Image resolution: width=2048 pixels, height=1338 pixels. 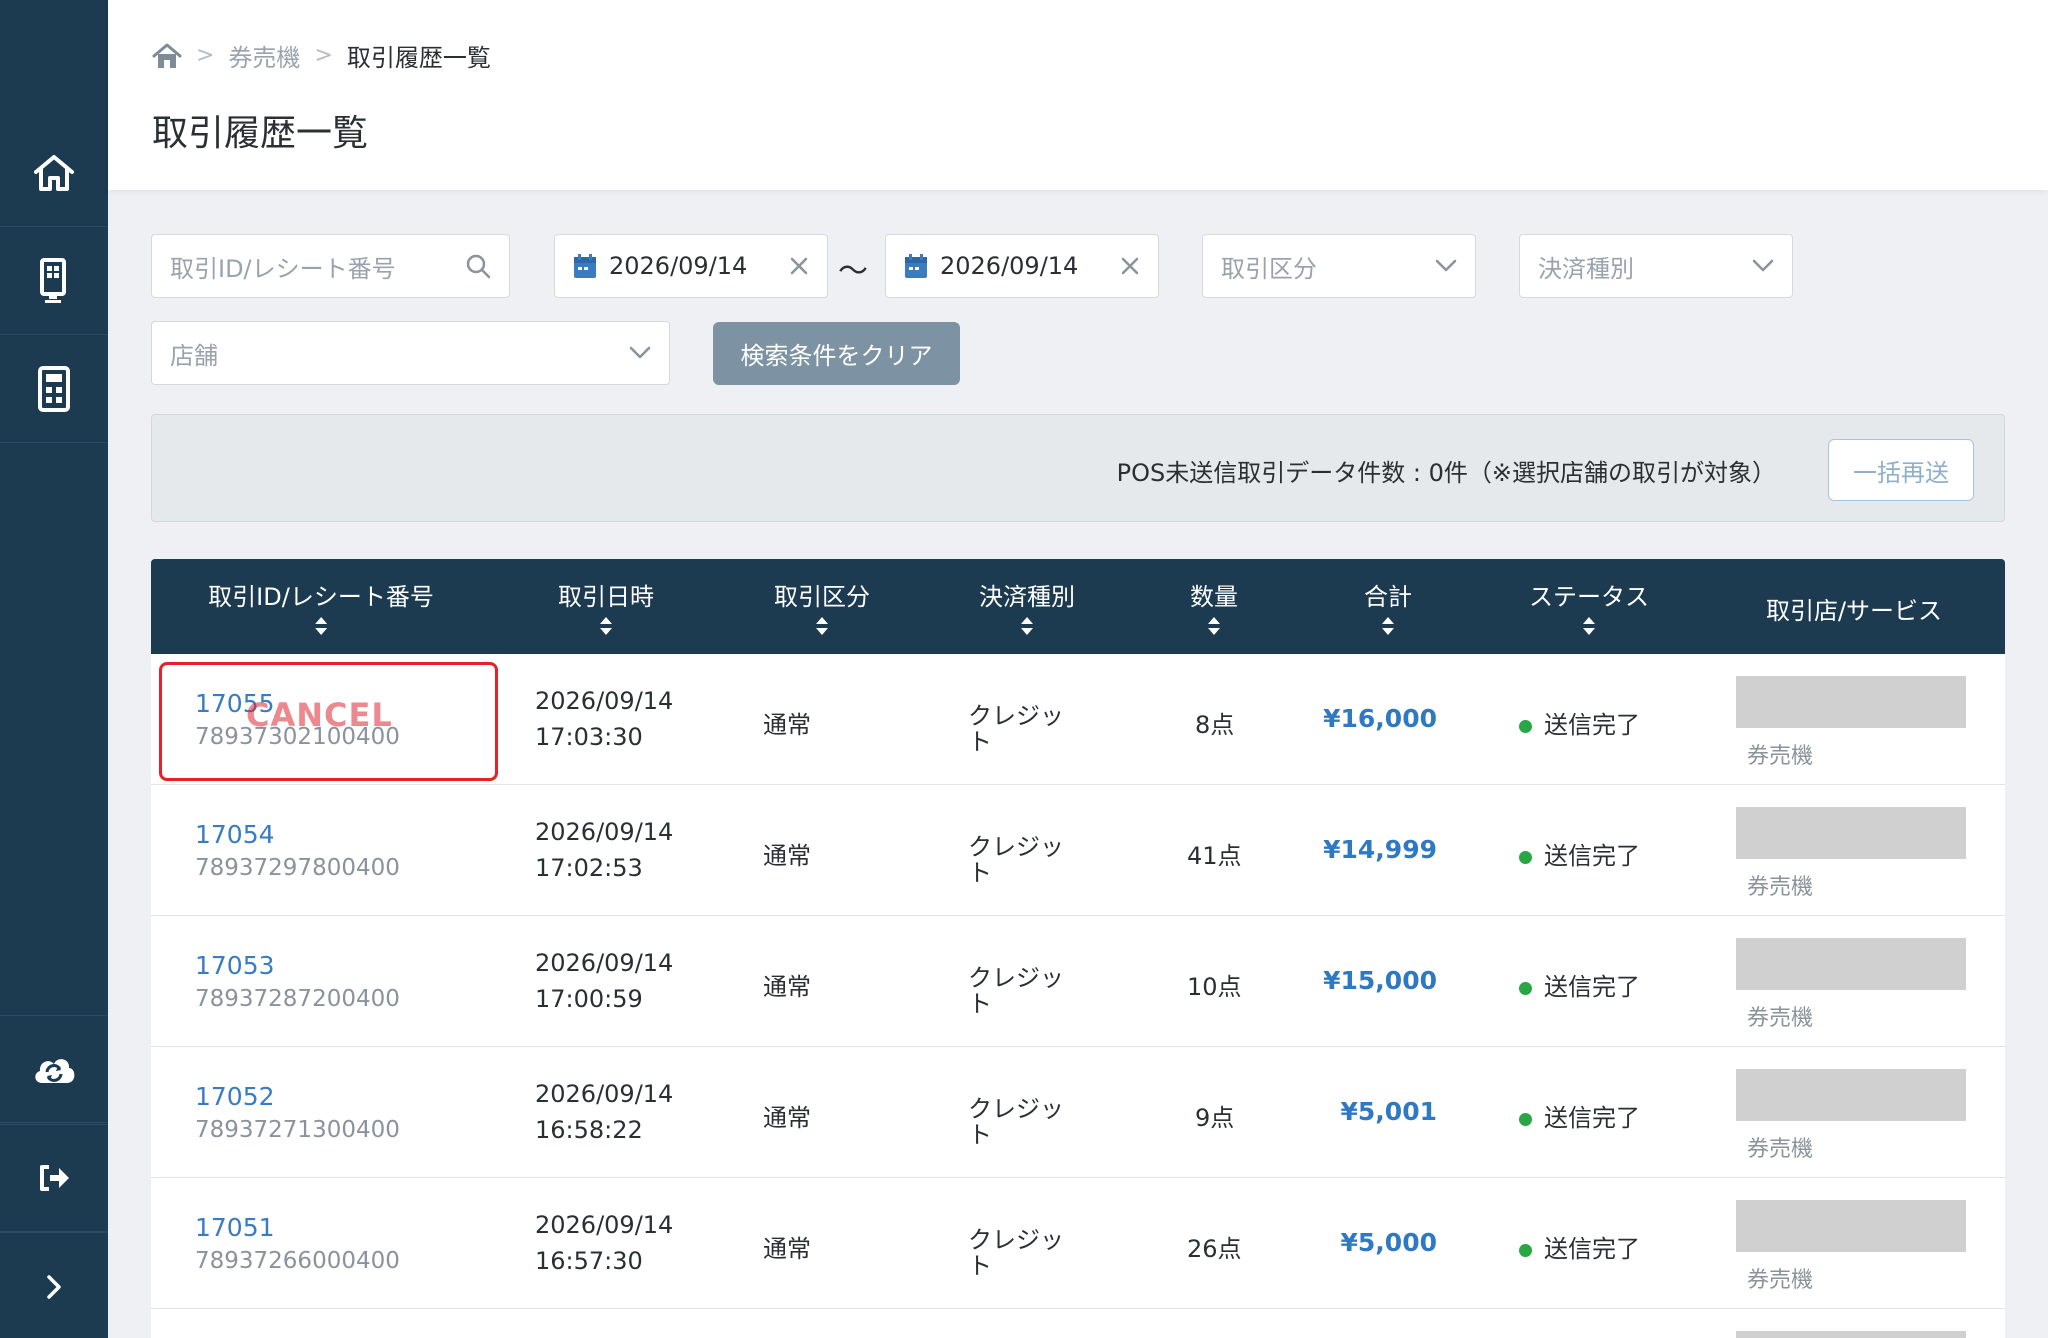 I want to click on payment-type-select: 決済種別, so click(x=1656, y=266).